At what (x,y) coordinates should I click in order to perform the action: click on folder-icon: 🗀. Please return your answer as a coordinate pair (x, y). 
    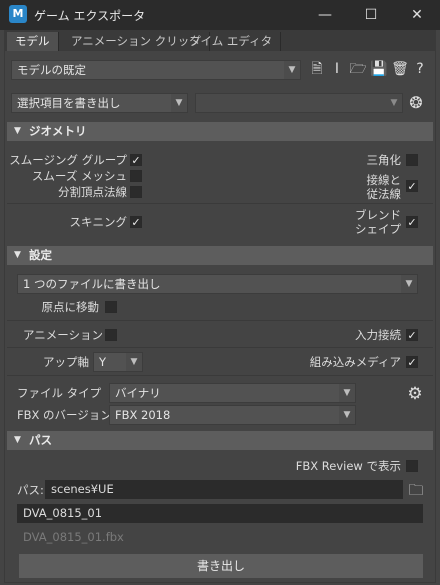
    Looking at the image, I should click on (416, 490).